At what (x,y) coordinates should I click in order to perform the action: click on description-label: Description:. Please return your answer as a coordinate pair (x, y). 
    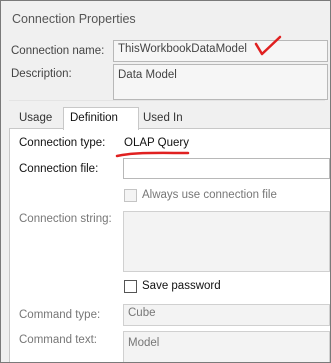
    Looking at the image, I should click on (41, 74).